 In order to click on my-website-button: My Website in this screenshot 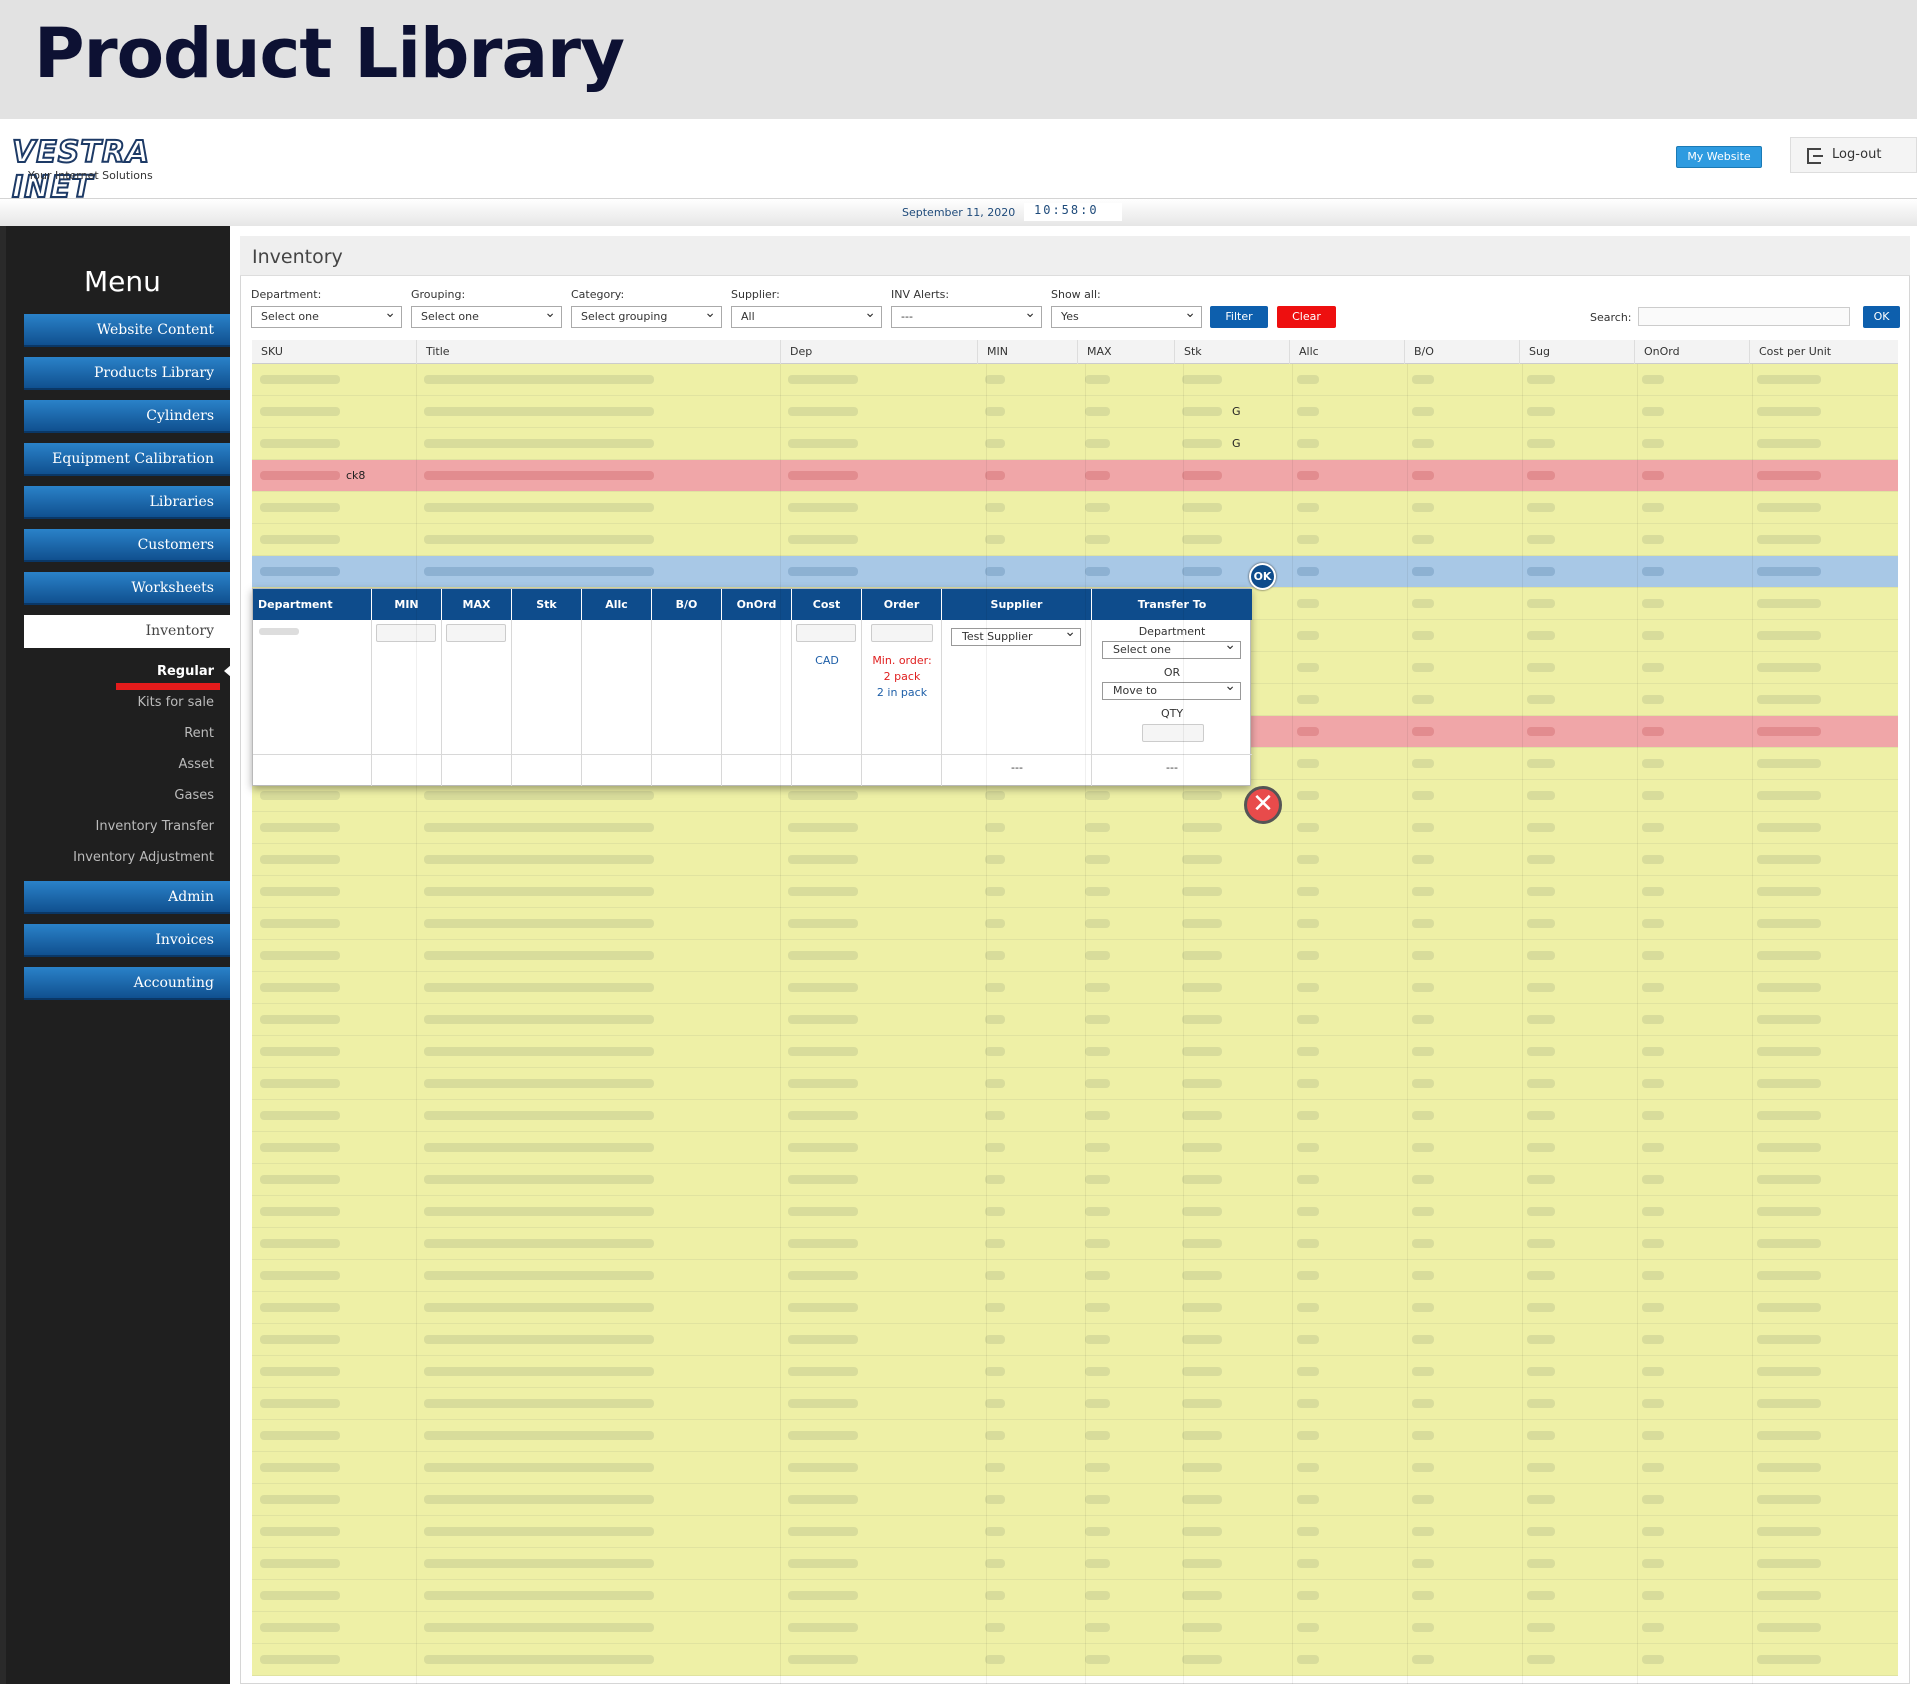, I will do `click(1719, 157)`.